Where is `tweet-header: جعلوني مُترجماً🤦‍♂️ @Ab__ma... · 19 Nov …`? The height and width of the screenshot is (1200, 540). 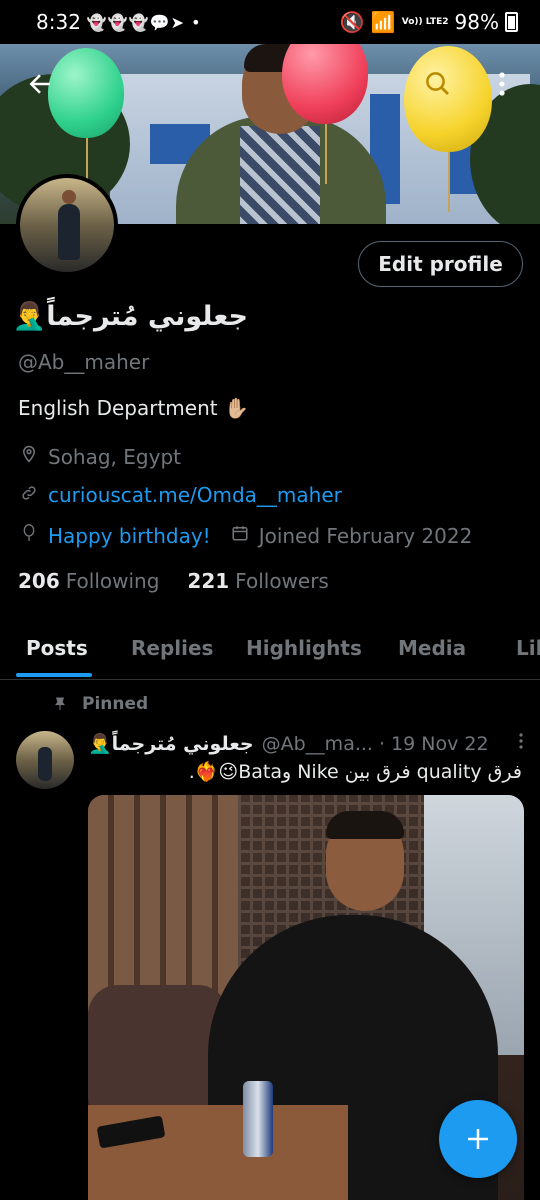 tweet-header: جعلوني مُترجماً🤦‍♂️ @Ab__ma... · 19 Nov … is located at coordinates (306, 743).